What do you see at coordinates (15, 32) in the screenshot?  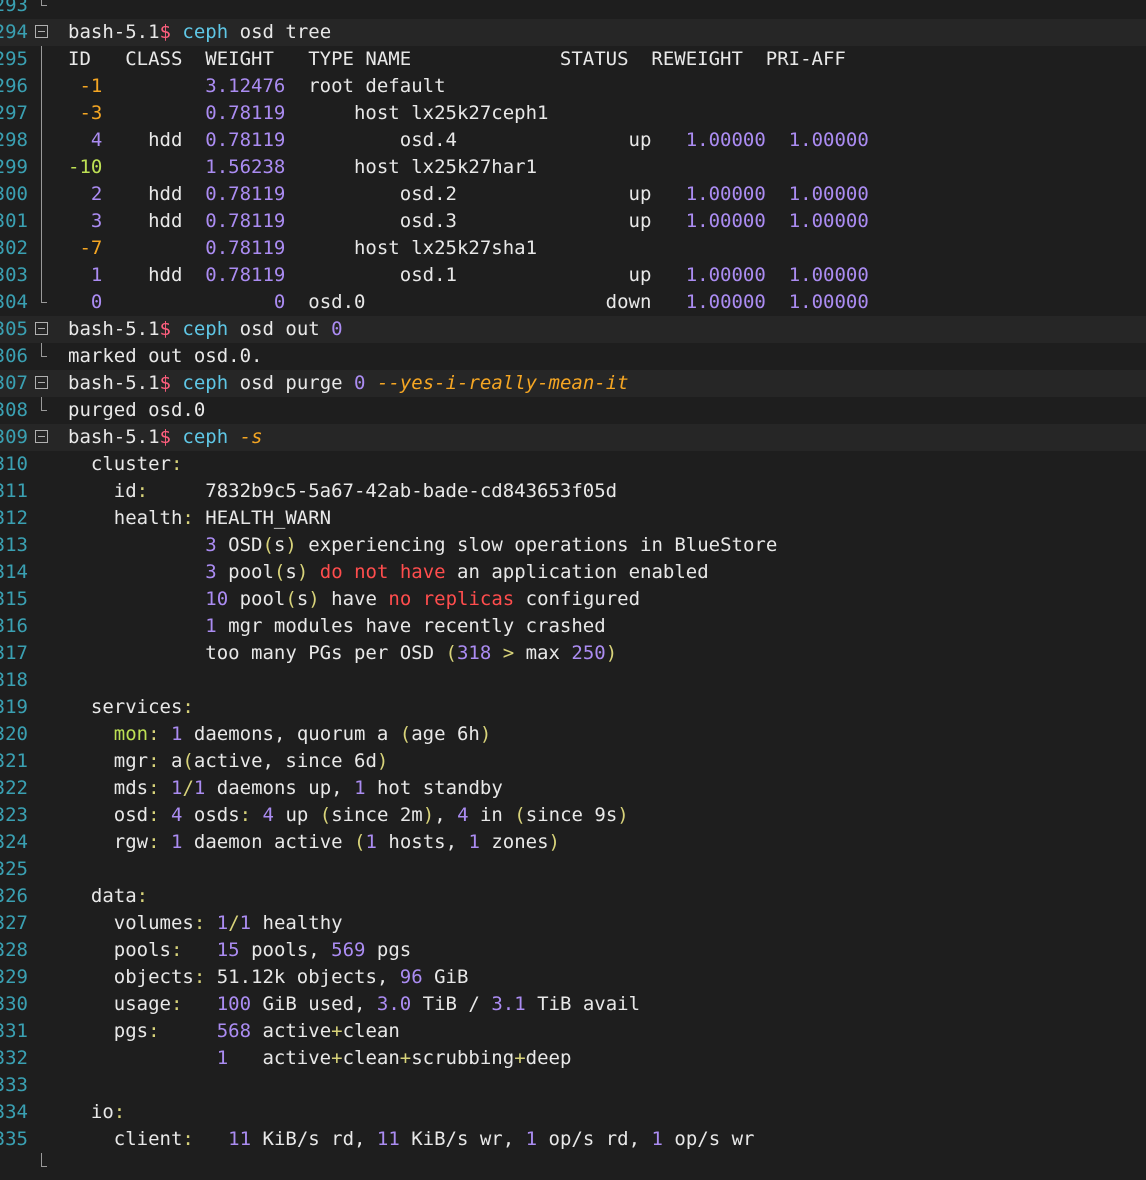 I see `line-number: 294` at bounding box center [15, 32].